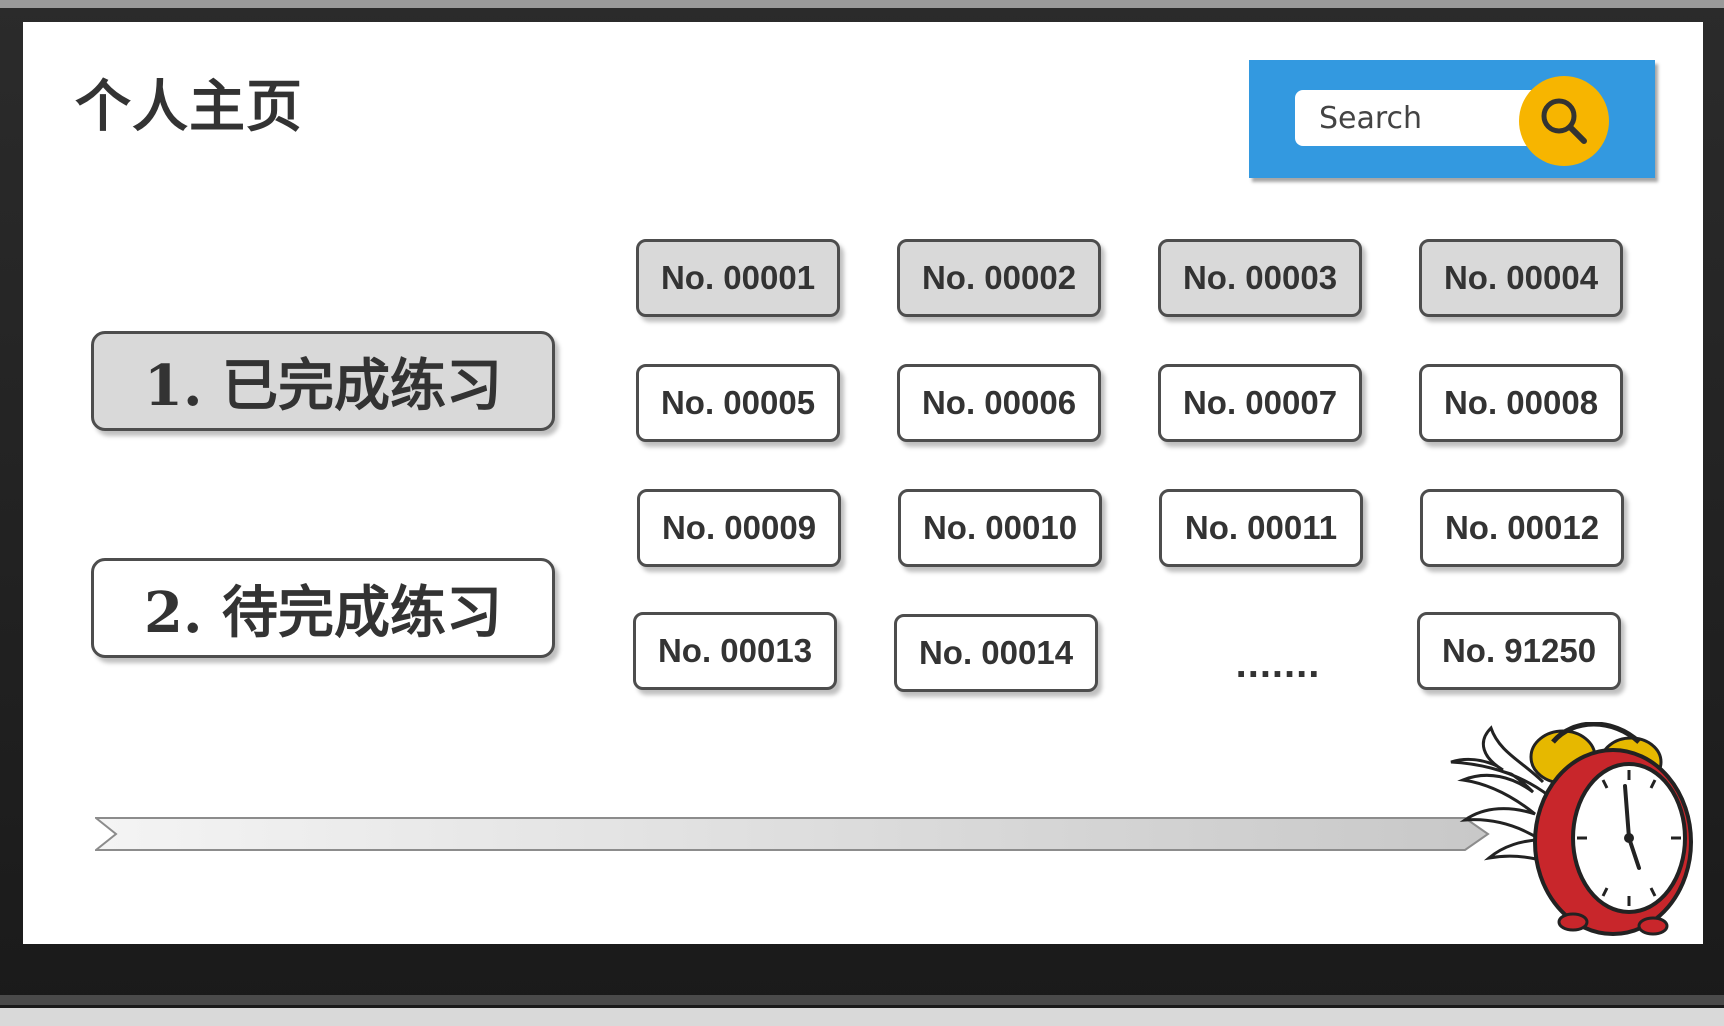 This screenshot has width=1724, height=1026. Describe the element at coordinates (792, 834) in the screenshot. I see `progress-arrow` at that location.